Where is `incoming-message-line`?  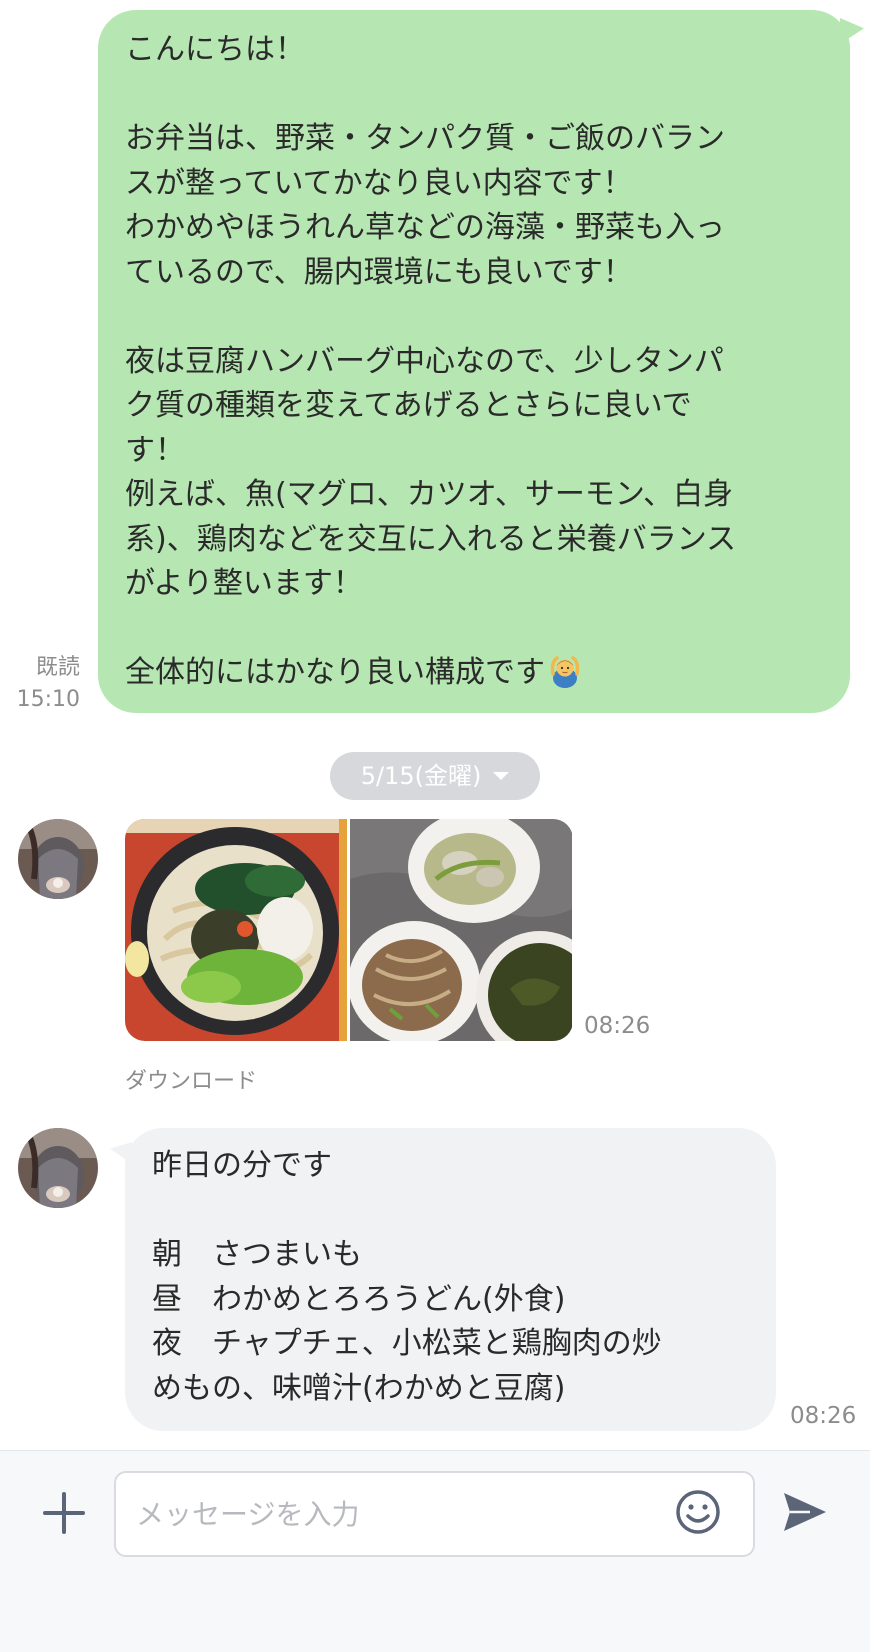
incoming-message-line is located at coordinates (451, 1211).